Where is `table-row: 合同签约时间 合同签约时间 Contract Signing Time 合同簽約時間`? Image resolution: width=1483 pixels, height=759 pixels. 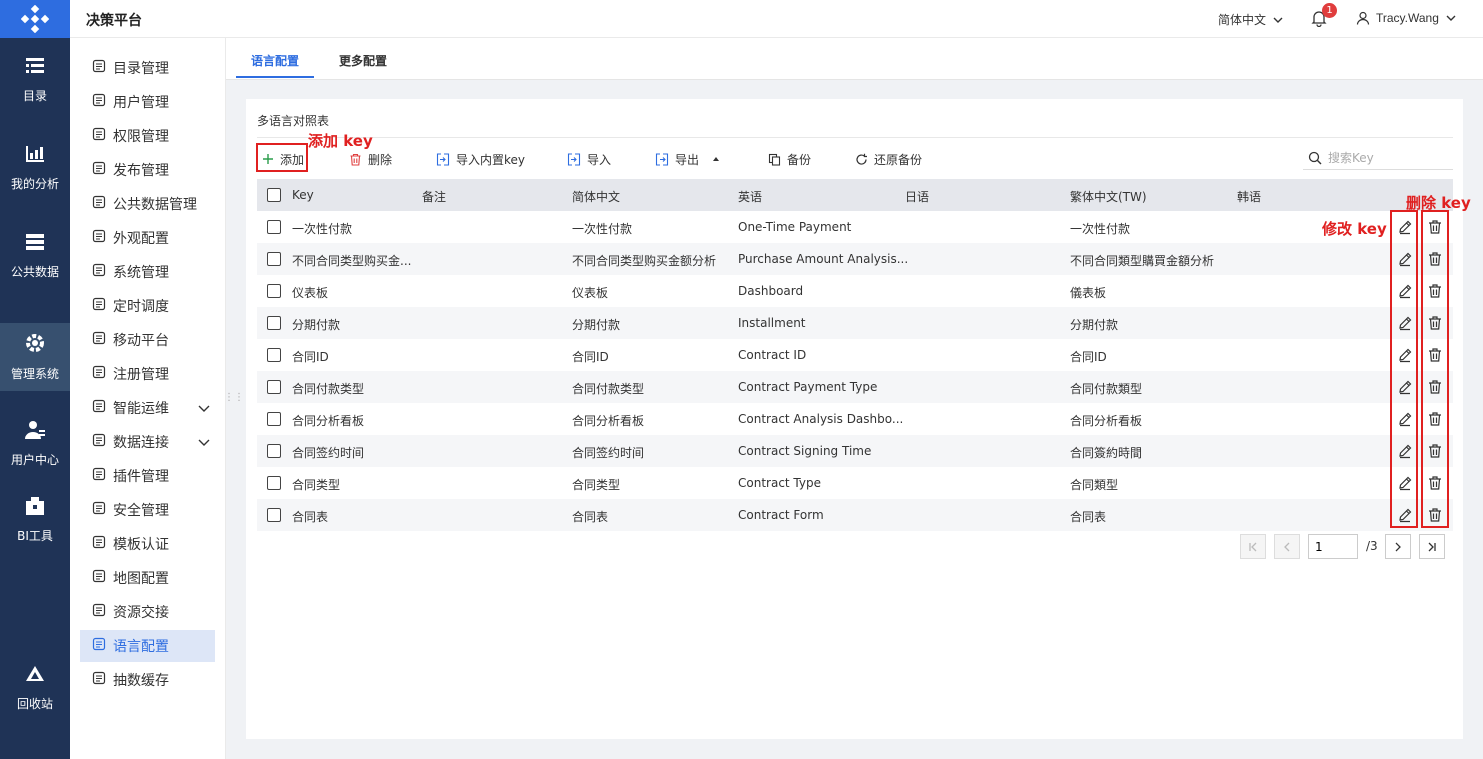 table-row: 合同签约时间 合同签约时间 Contract Signing Time 合同簽約時間 is located at coordinates (855, 451).